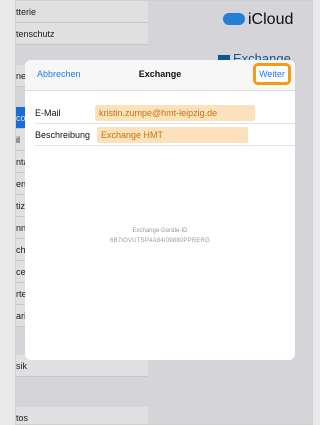 The width and height of the screenshot is (320, 425). What do you see at coordinates (18, 140) in the screenshot?
I see `settings-item-label: il` at bounding box center [18, 140].